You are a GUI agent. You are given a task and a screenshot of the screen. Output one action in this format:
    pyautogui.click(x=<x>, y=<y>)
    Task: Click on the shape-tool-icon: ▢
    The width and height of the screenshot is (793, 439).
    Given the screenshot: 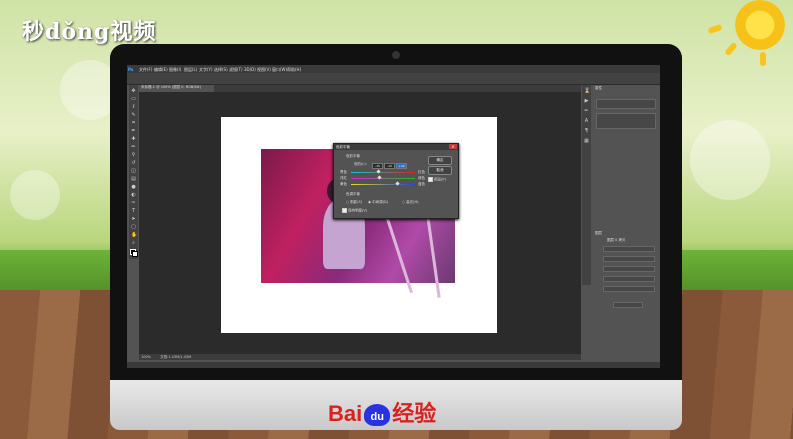 What is the action you would take?
    pyautogui.click(x=133, y=227)
    